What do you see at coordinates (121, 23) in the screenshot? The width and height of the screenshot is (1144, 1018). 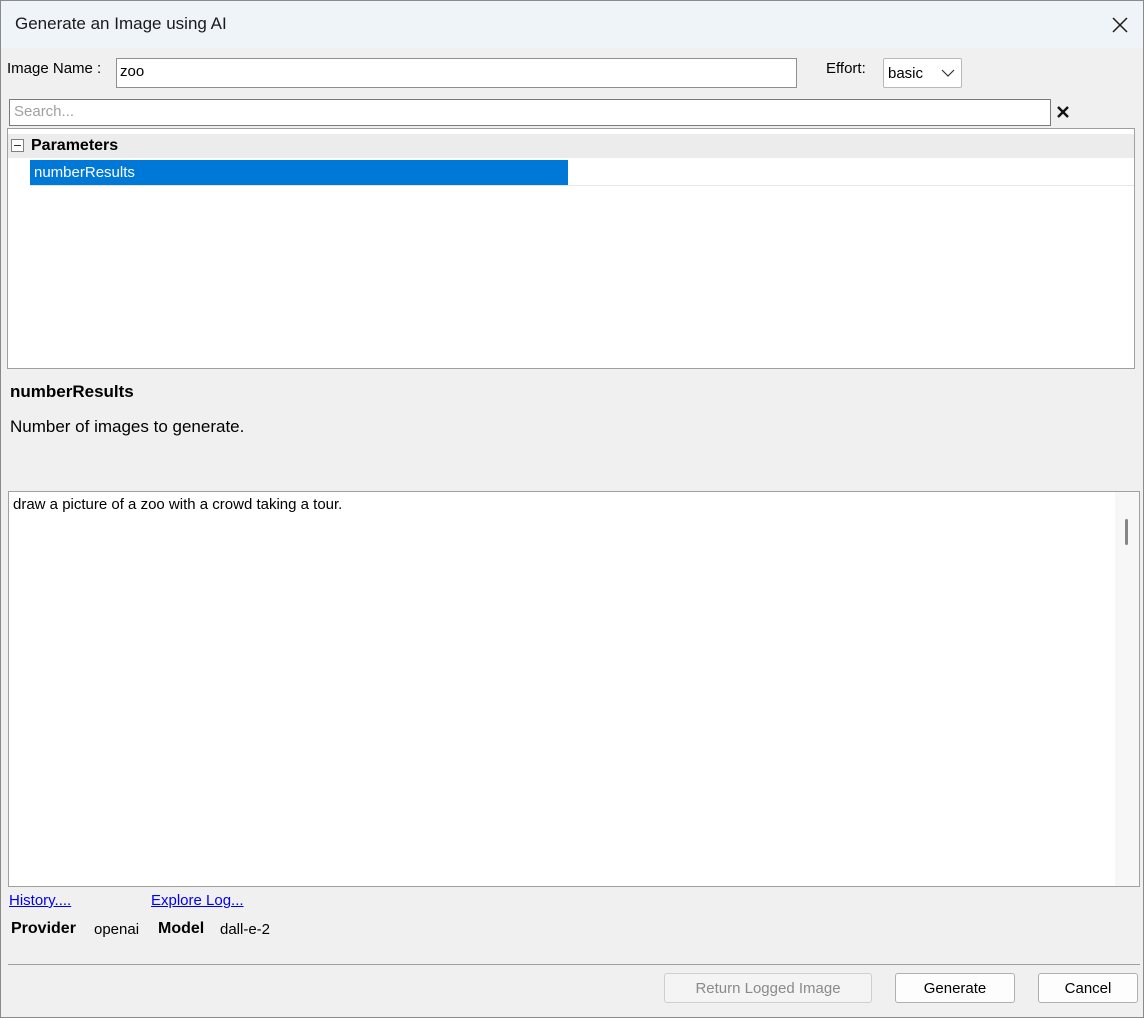 I see `window-title: Generate an Image using AI` at bounding box center [121, 23].